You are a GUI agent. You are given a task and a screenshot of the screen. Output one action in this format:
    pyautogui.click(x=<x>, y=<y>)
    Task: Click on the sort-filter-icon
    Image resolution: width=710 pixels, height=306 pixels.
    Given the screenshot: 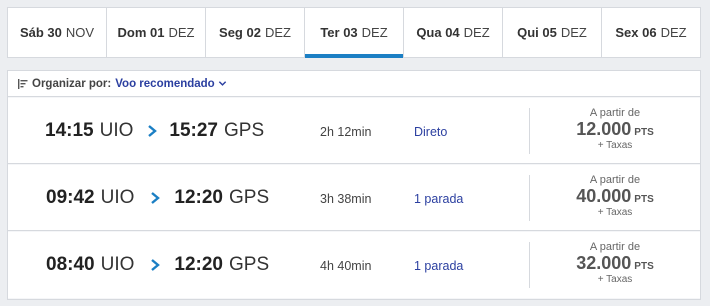 What is the action you would take?
    pyautogui.click(x=23, y=83)
    